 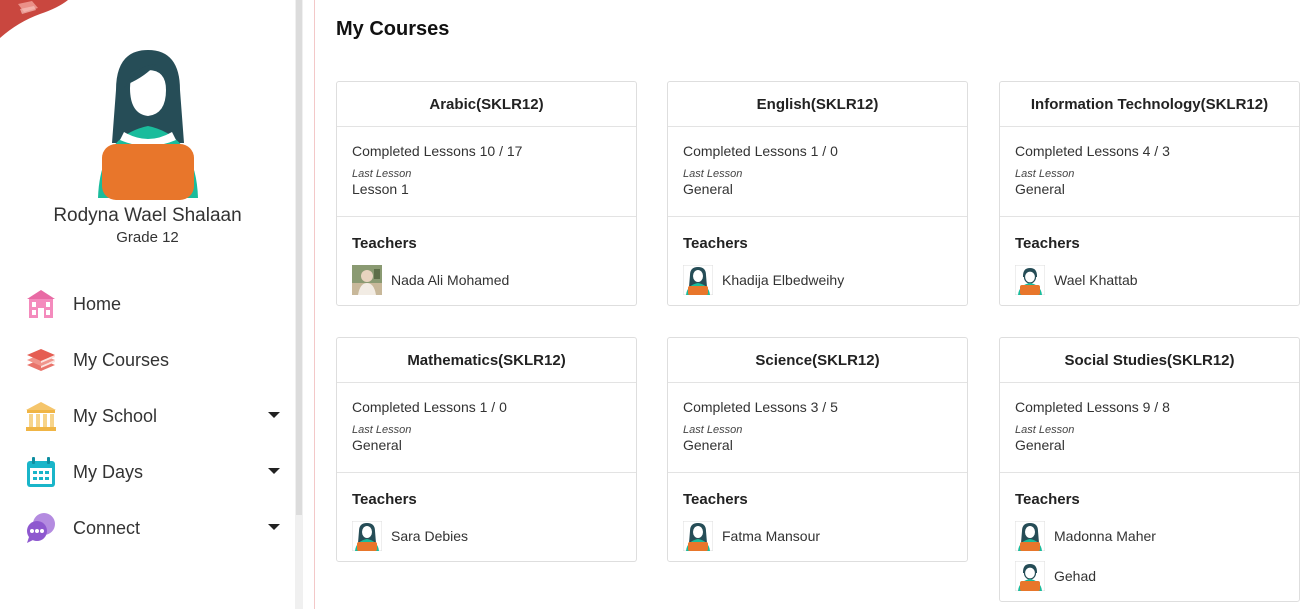 I want to click on teachers-section: Teachers Madonna Maher Gehad, so click(x=1149, y=537).